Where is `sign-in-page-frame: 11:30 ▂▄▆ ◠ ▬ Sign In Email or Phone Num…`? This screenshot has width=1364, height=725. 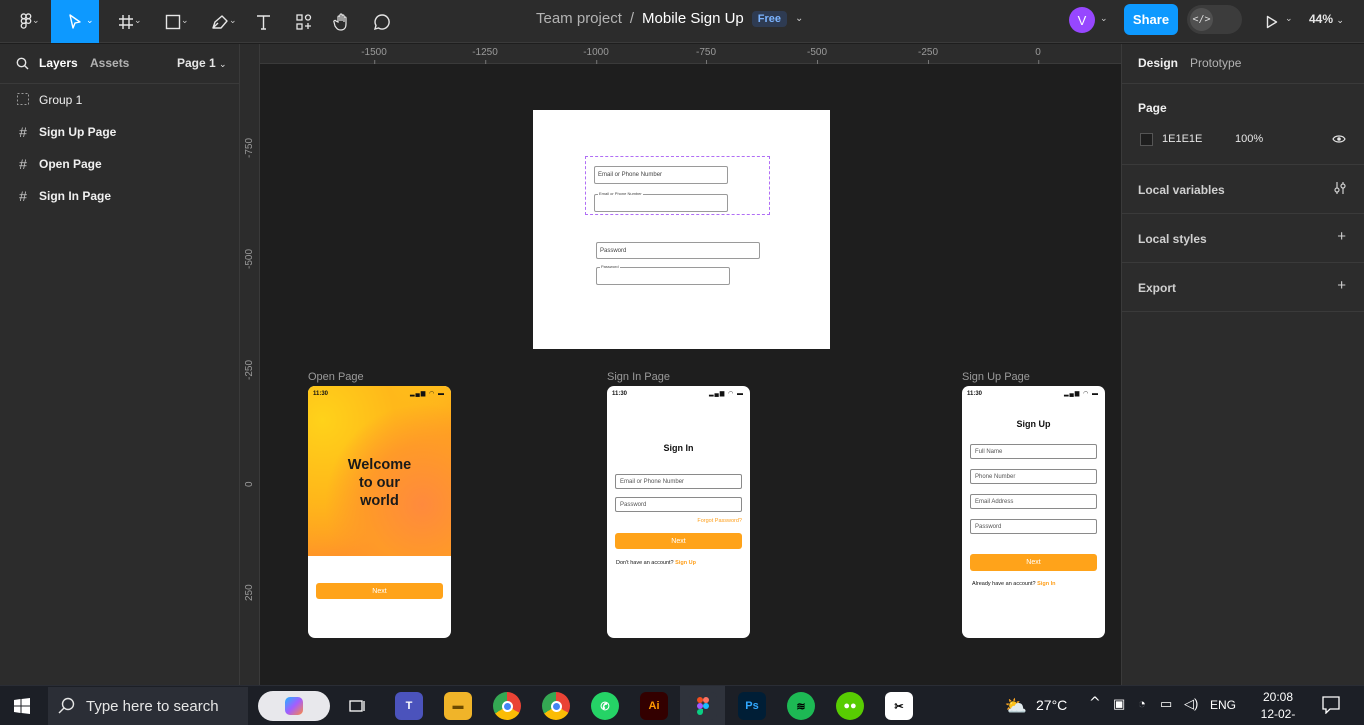 sign-in-page-frame: 11:30 ▂▄▆ ◠ ▬ Sign In Email or Phone Num… is located at coordinates (678, 512).